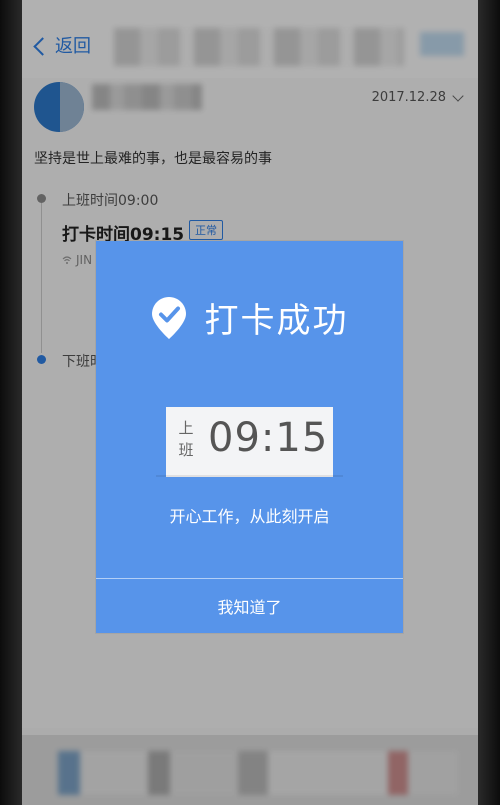 Image resolution: width=500 pixels, height=805 pixels. Describe the element at coordinates (186, 439) in the screenshot. I see `ticket-shift-label: 上 班` at that location.